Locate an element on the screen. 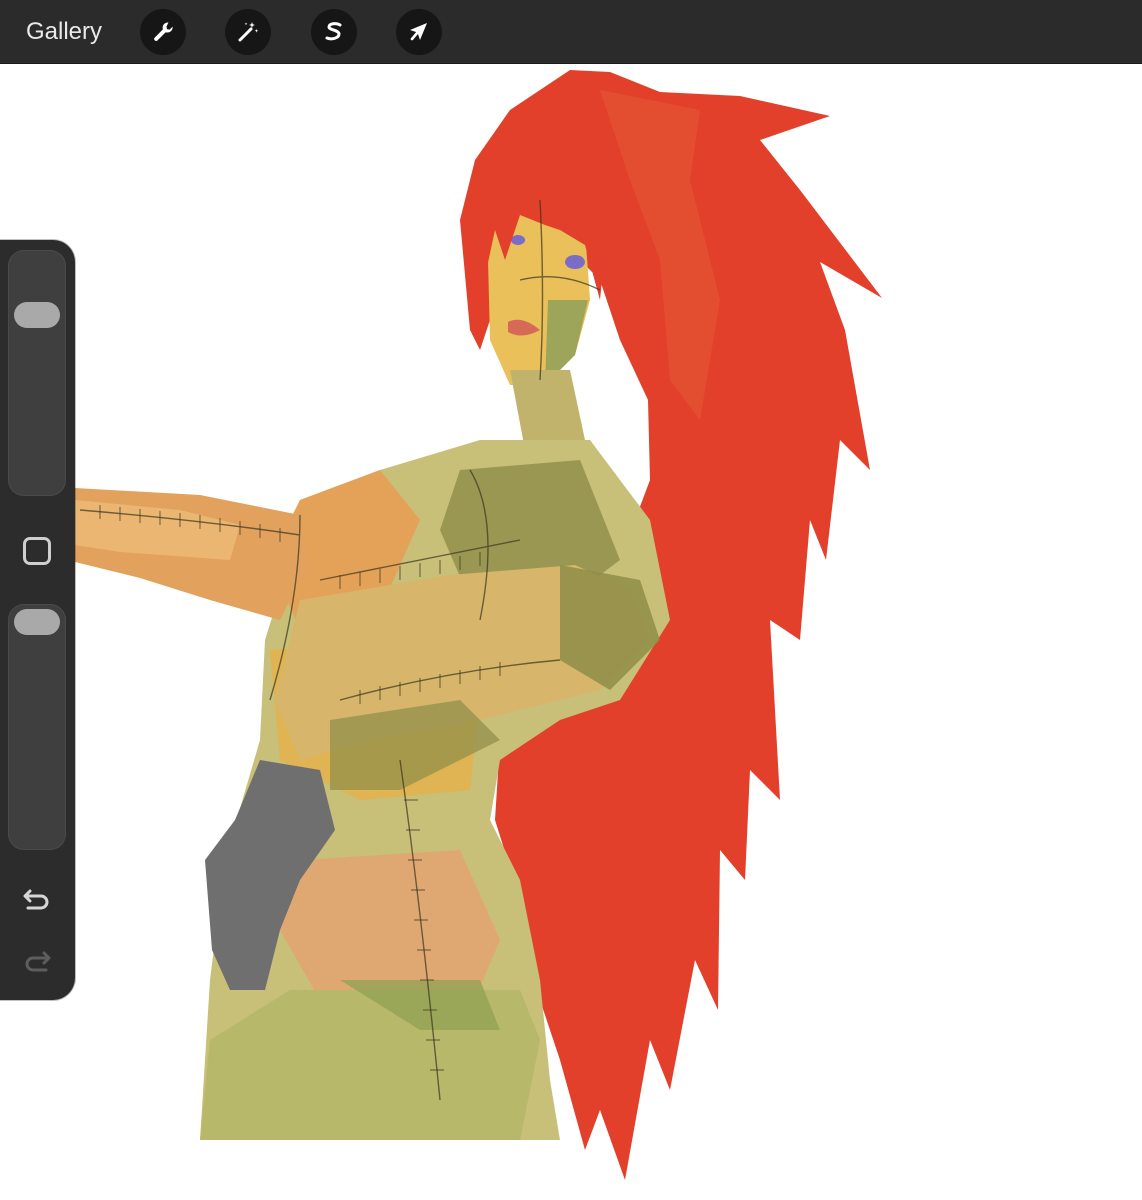 This screenshot has width=1142, height=1200. brush-size-thumb is located at coordinates (37, 315).